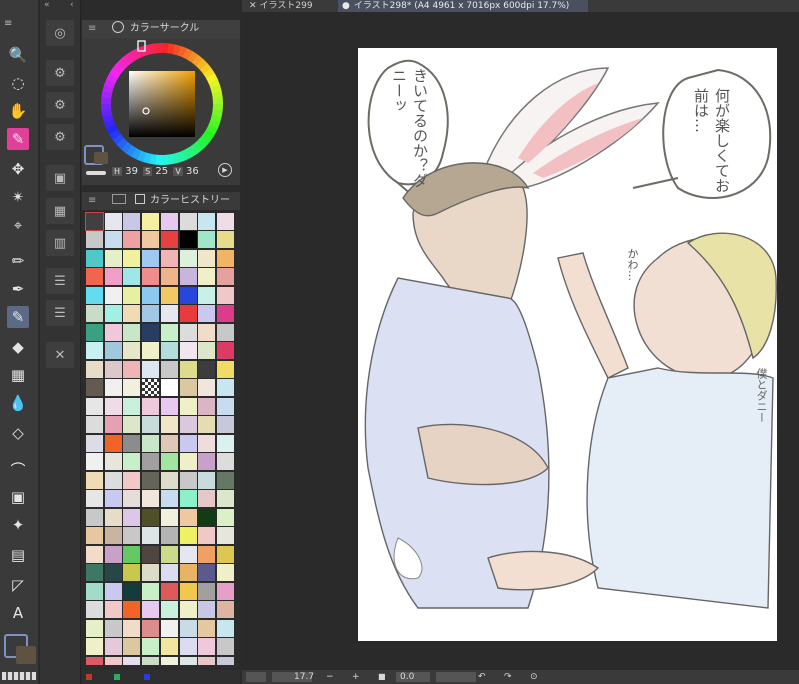 The height and width of the screenshot is (684, 799). What do you see at coordinates (508, 677) in the screenshot?
I see `rotate-right-icon: ↷` at bounding box center [508, 677].